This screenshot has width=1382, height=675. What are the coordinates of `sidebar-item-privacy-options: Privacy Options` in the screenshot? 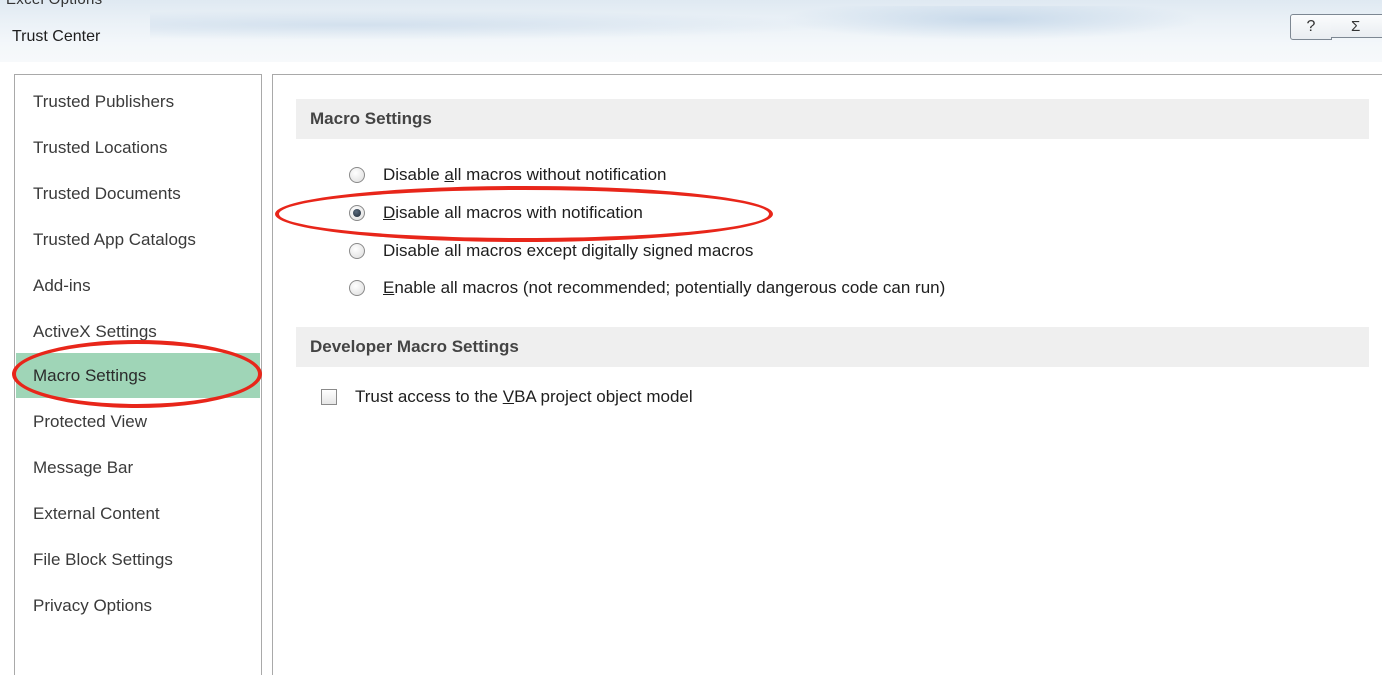 It's located at (92, 606).